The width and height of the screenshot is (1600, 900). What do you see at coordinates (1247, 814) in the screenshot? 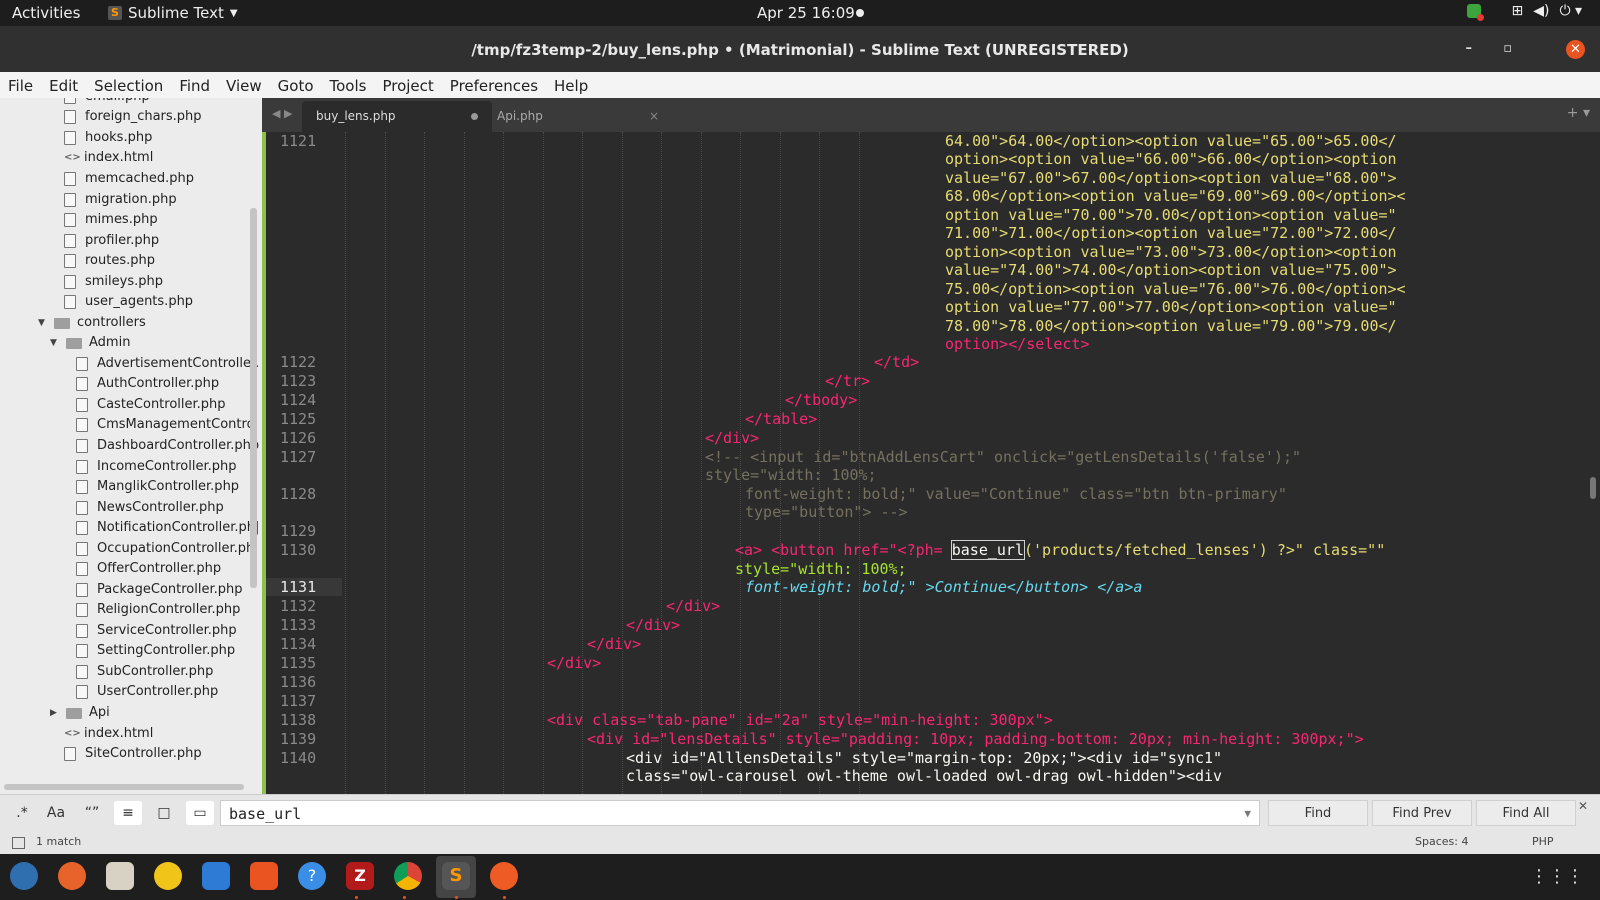
I see `history-dropdown-icon: ▼` at bounding box center [1247, 814].